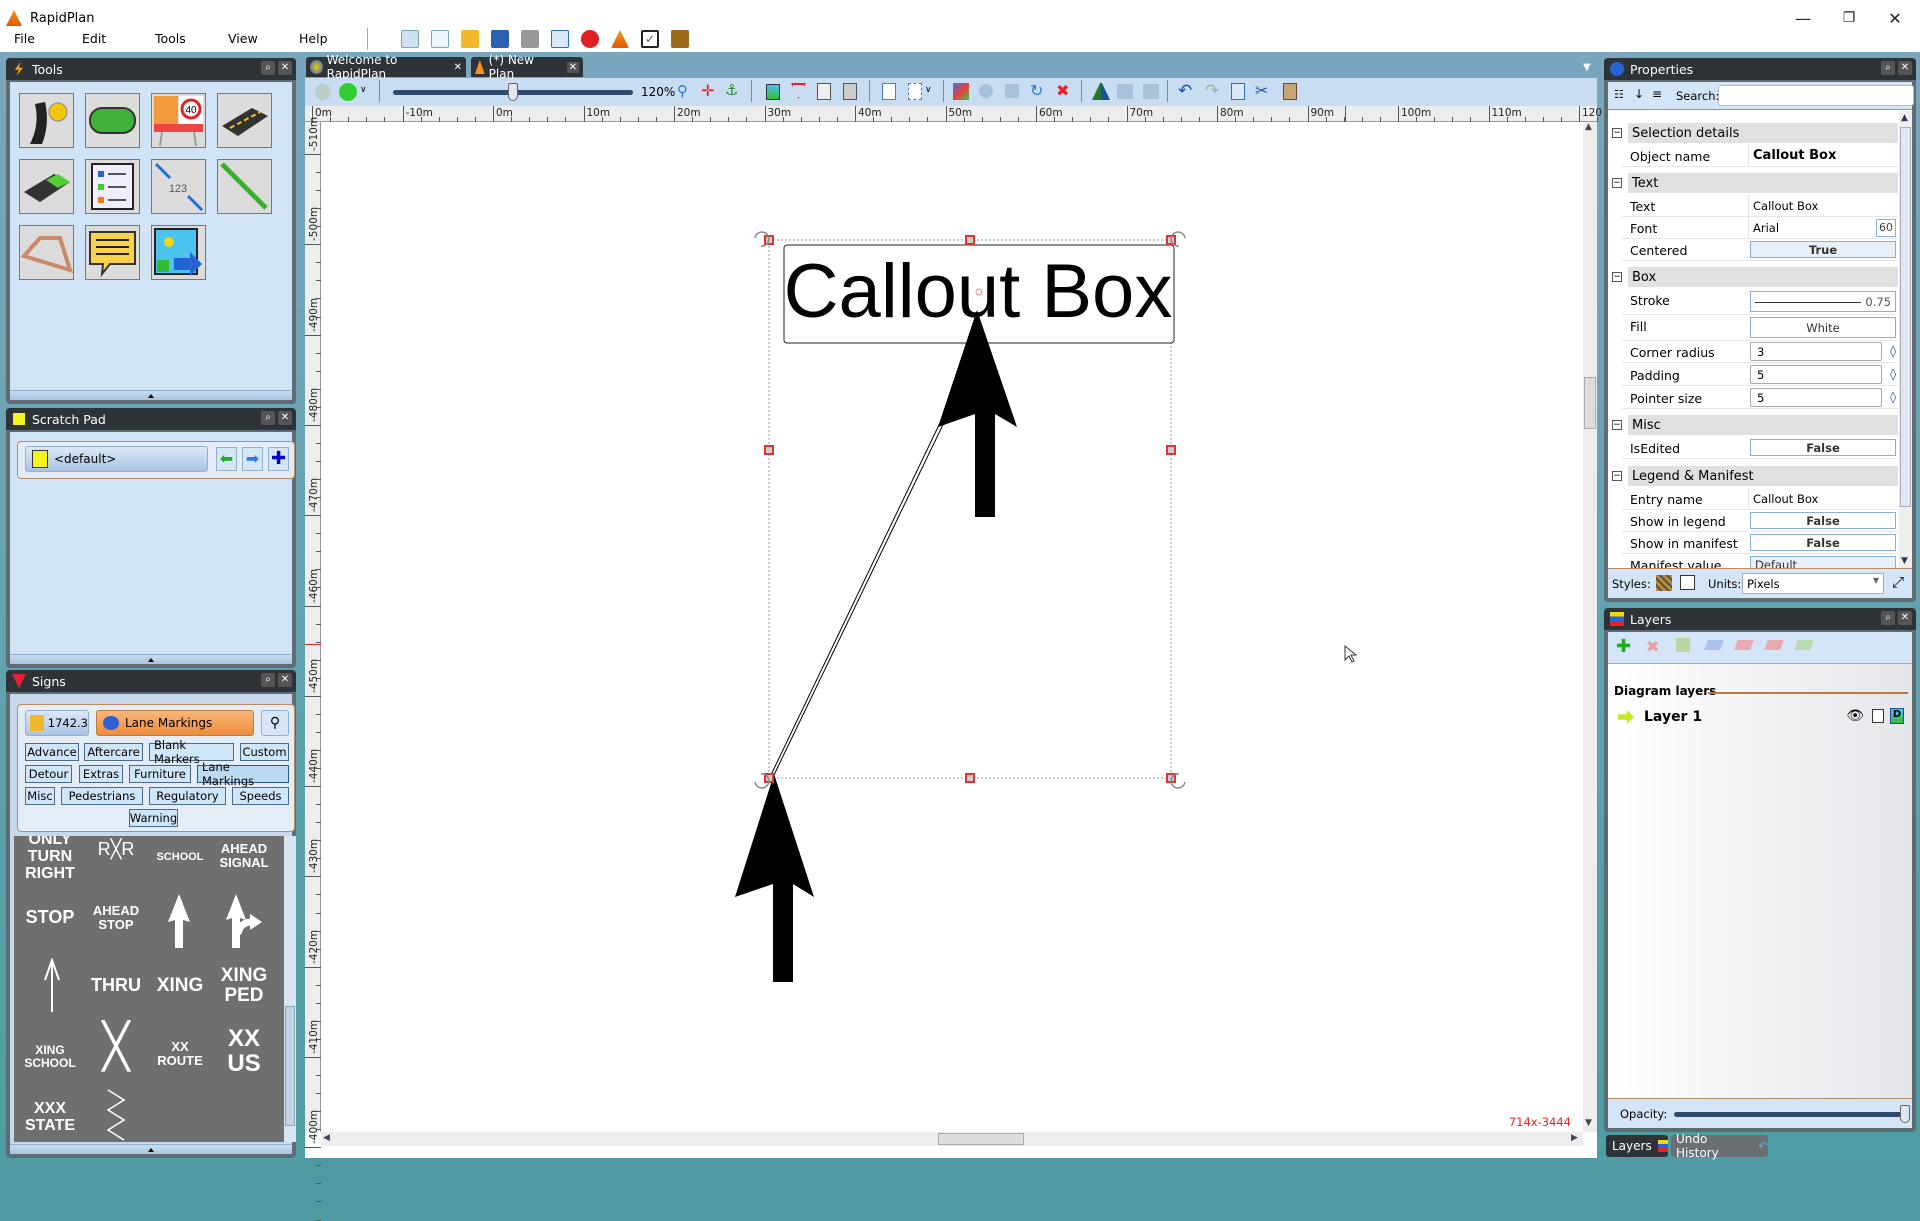  I want to click on marking-straight-right-arrow, so click(244, 921).